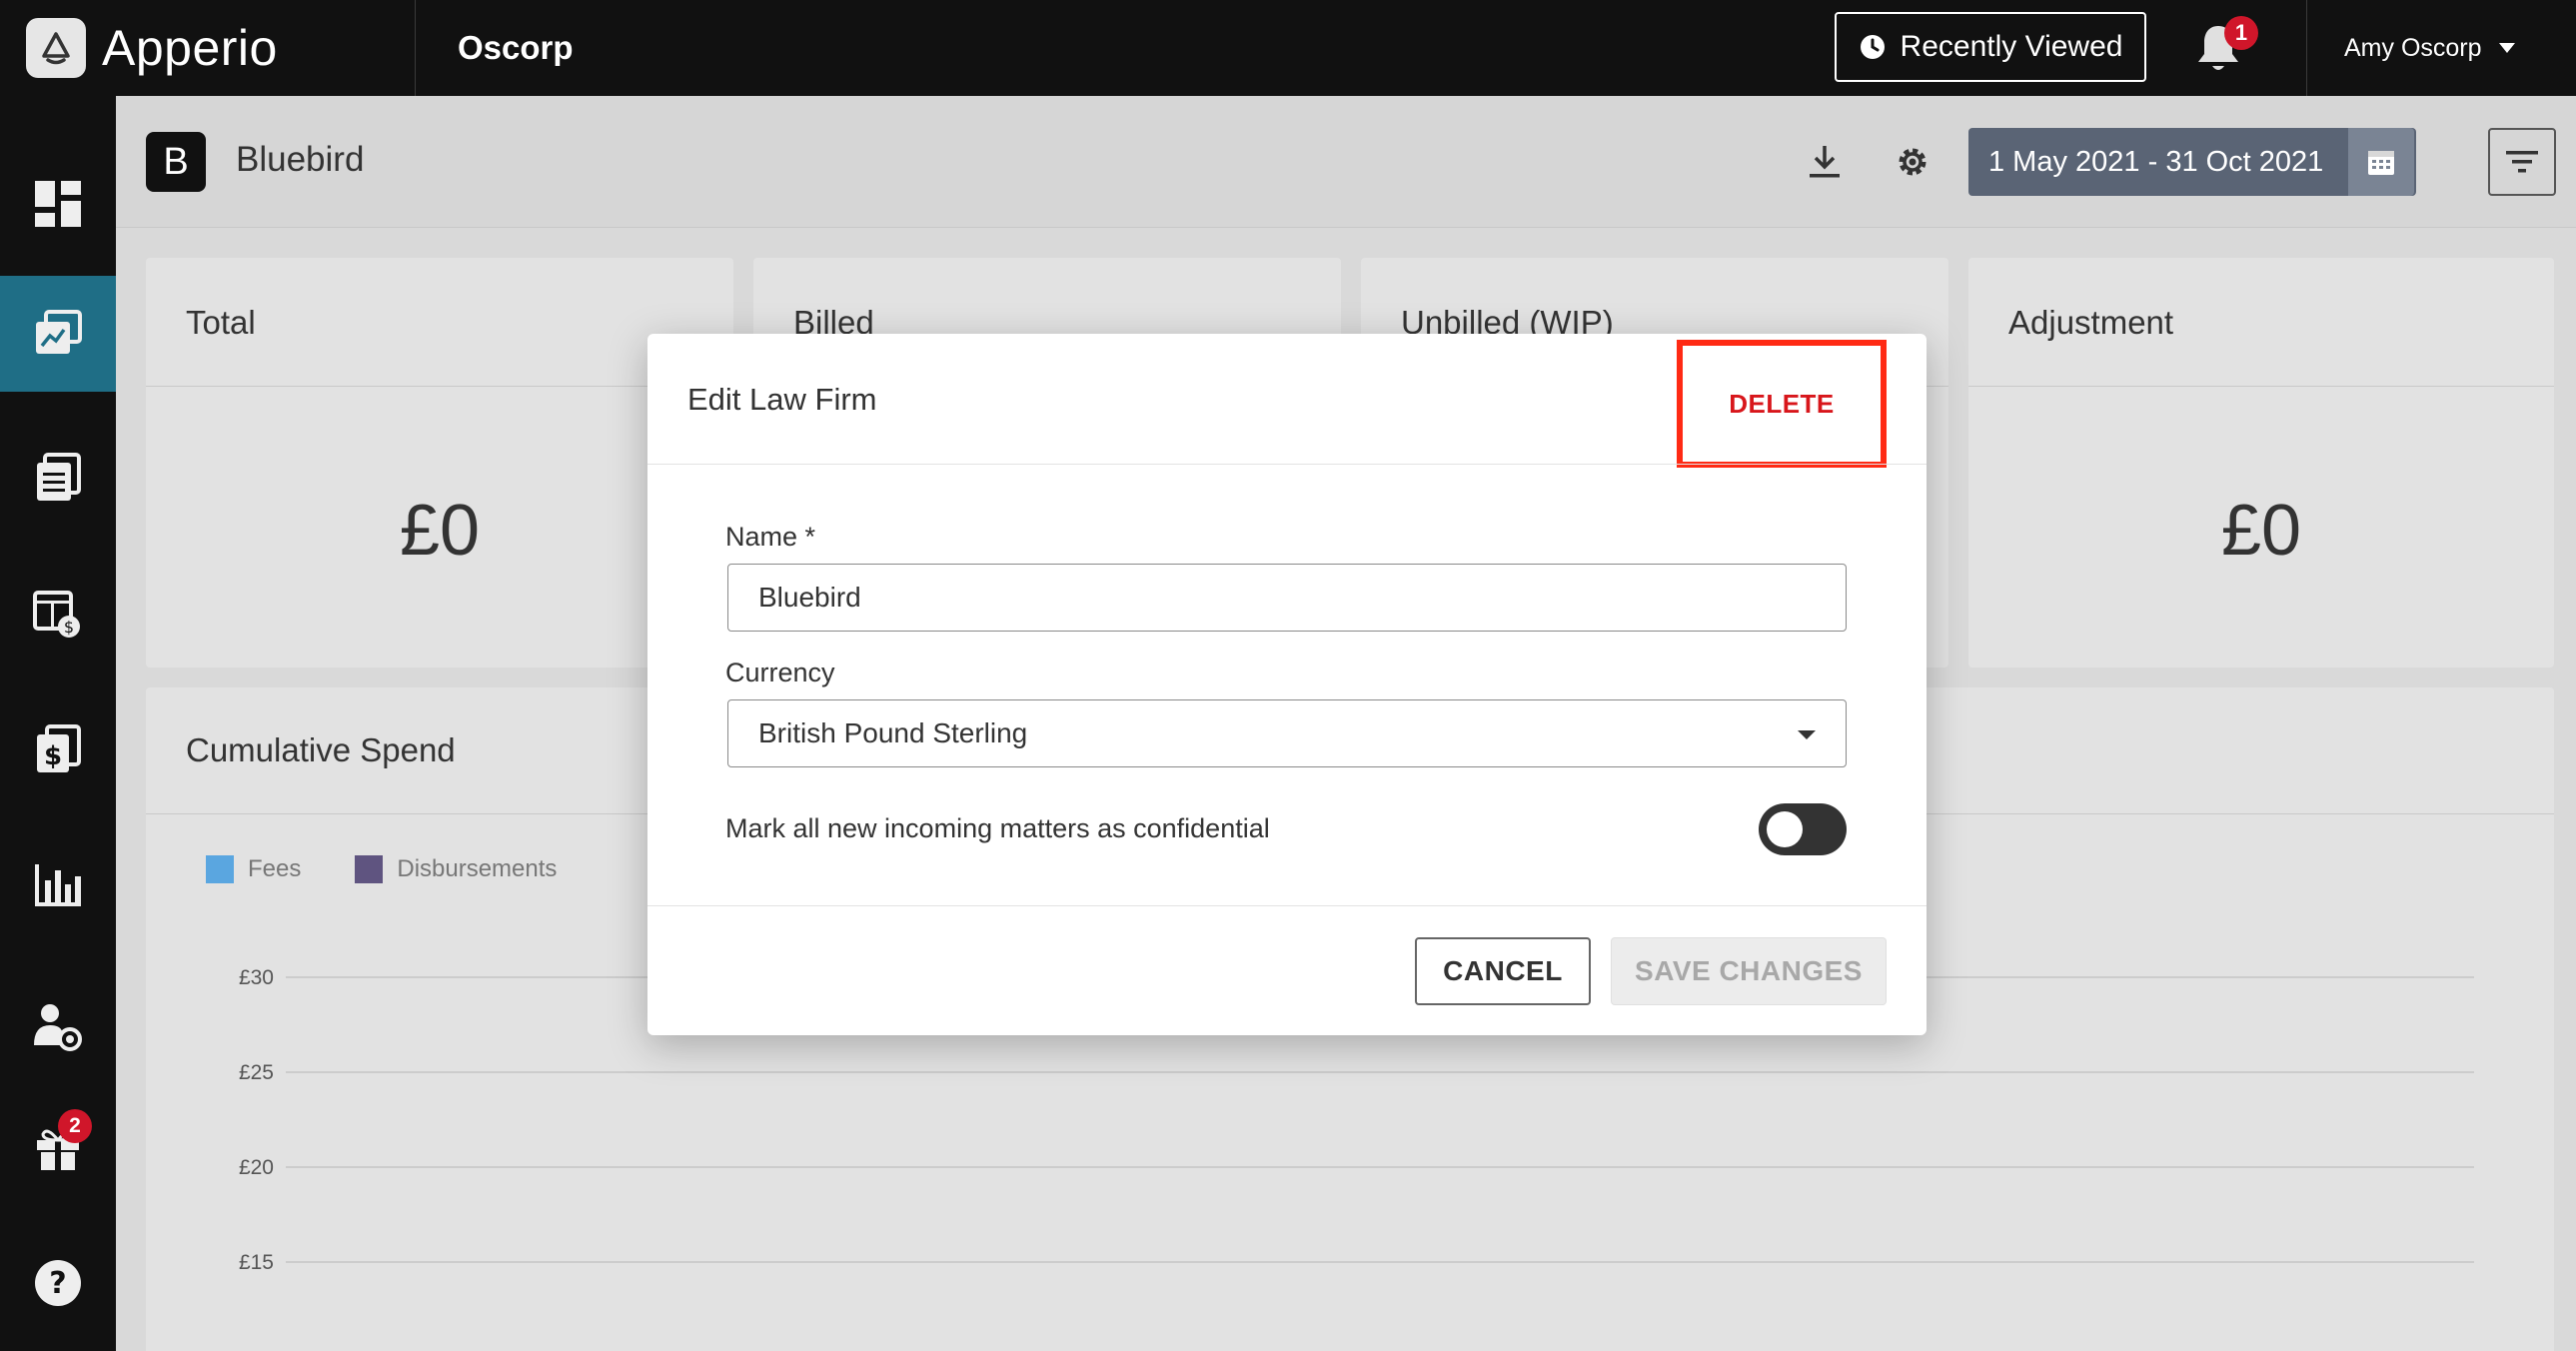  I want to click on matter-avatar: B, so click(176, 162).